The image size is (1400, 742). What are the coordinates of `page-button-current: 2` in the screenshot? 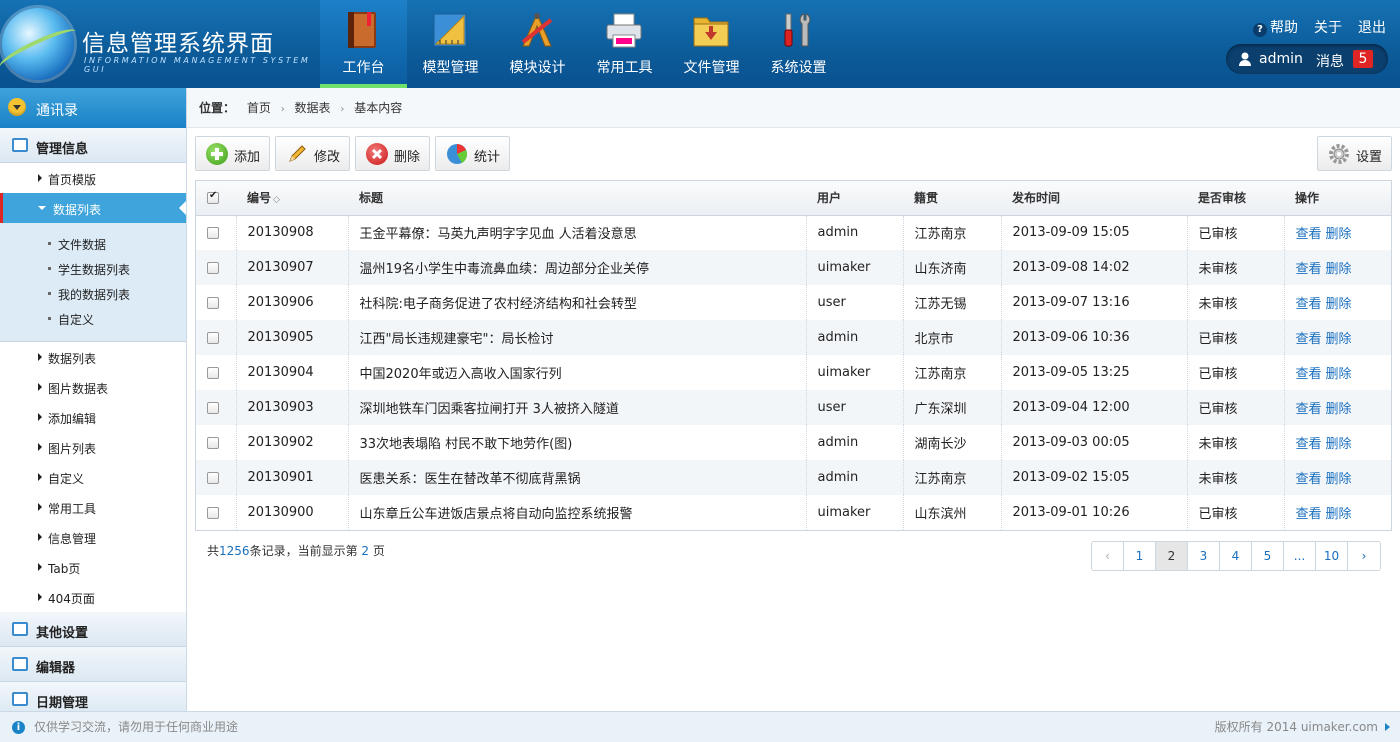 It's located at (1172, 556).